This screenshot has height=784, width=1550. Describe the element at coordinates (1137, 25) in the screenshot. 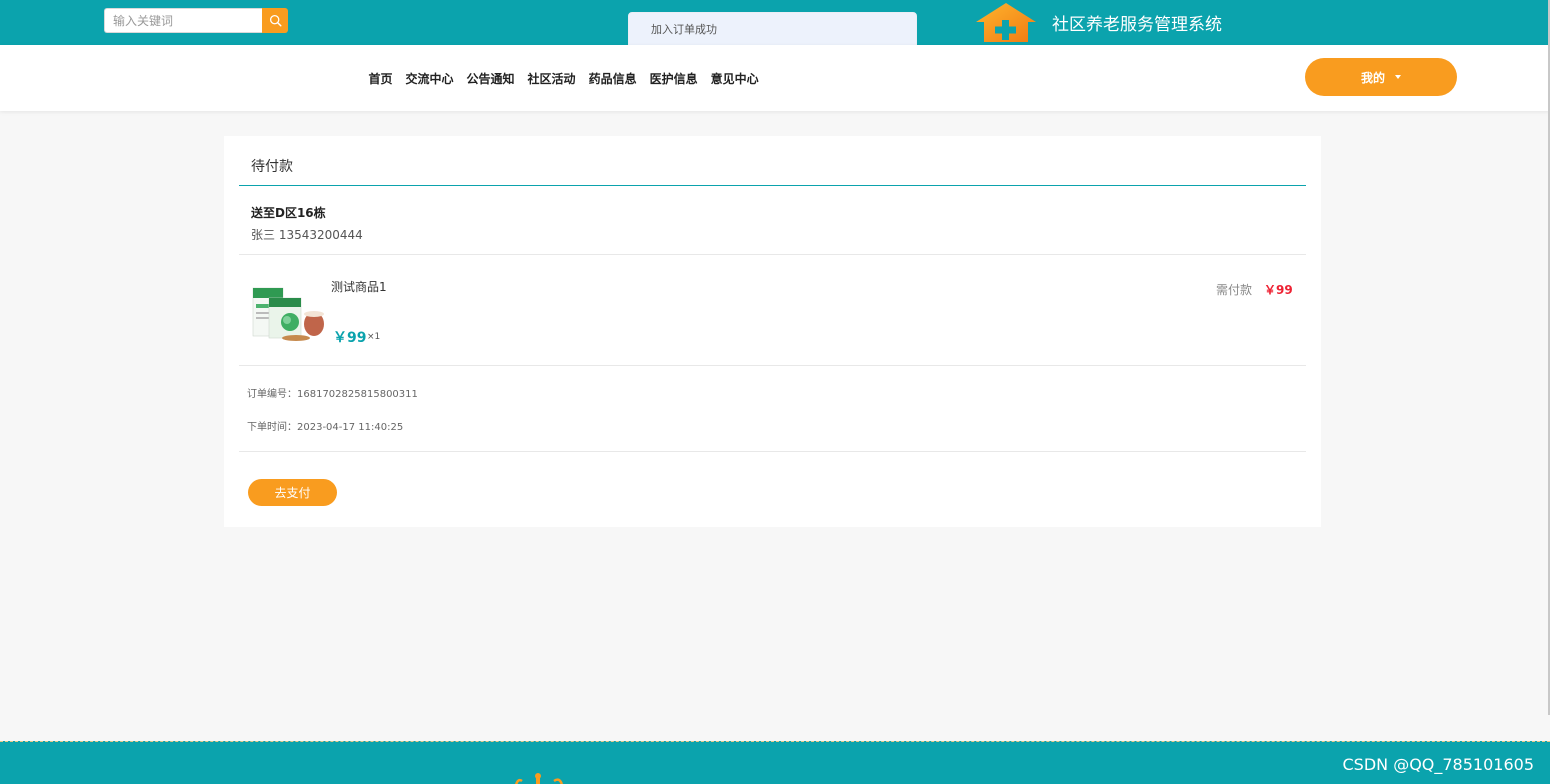

I see `system-title: 社区养老服务管理系统` at that location.